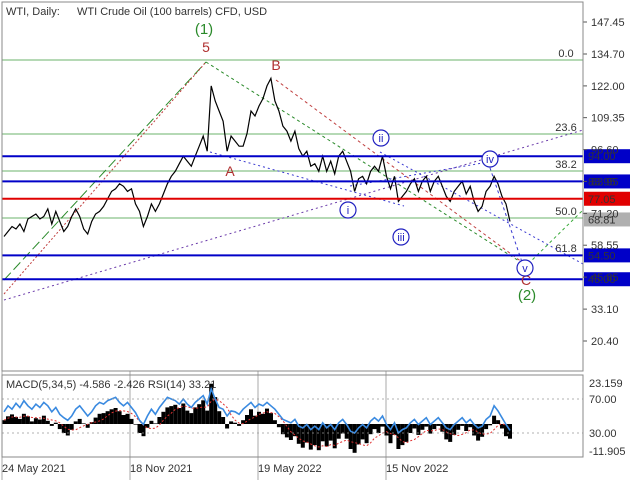  What do you see at coordinates (527, 295) in the screenshot?
I see `wave-label-primary: (2)` at bounding box center [527, 295].